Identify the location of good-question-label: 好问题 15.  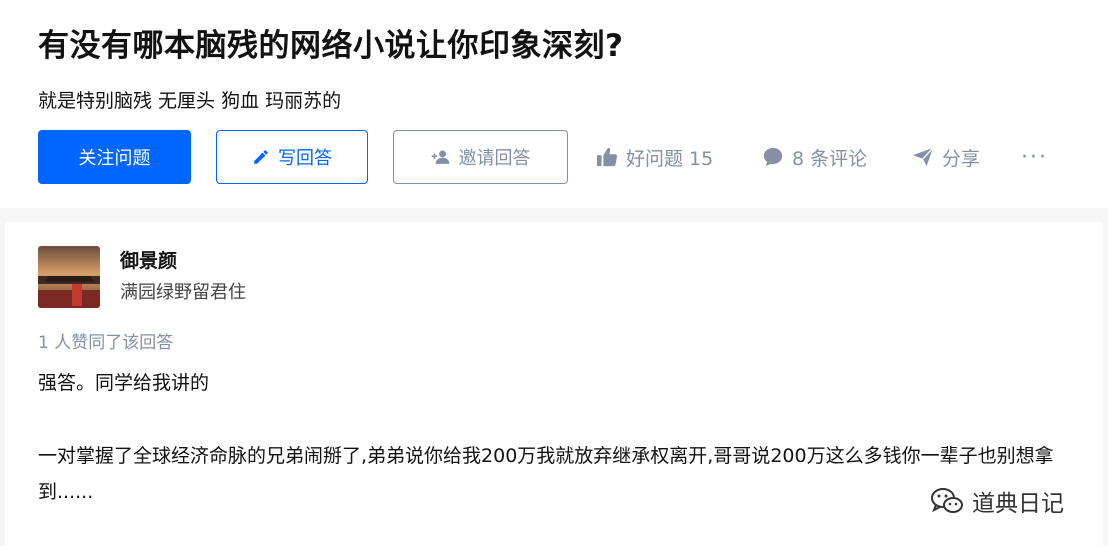
(670, 158).